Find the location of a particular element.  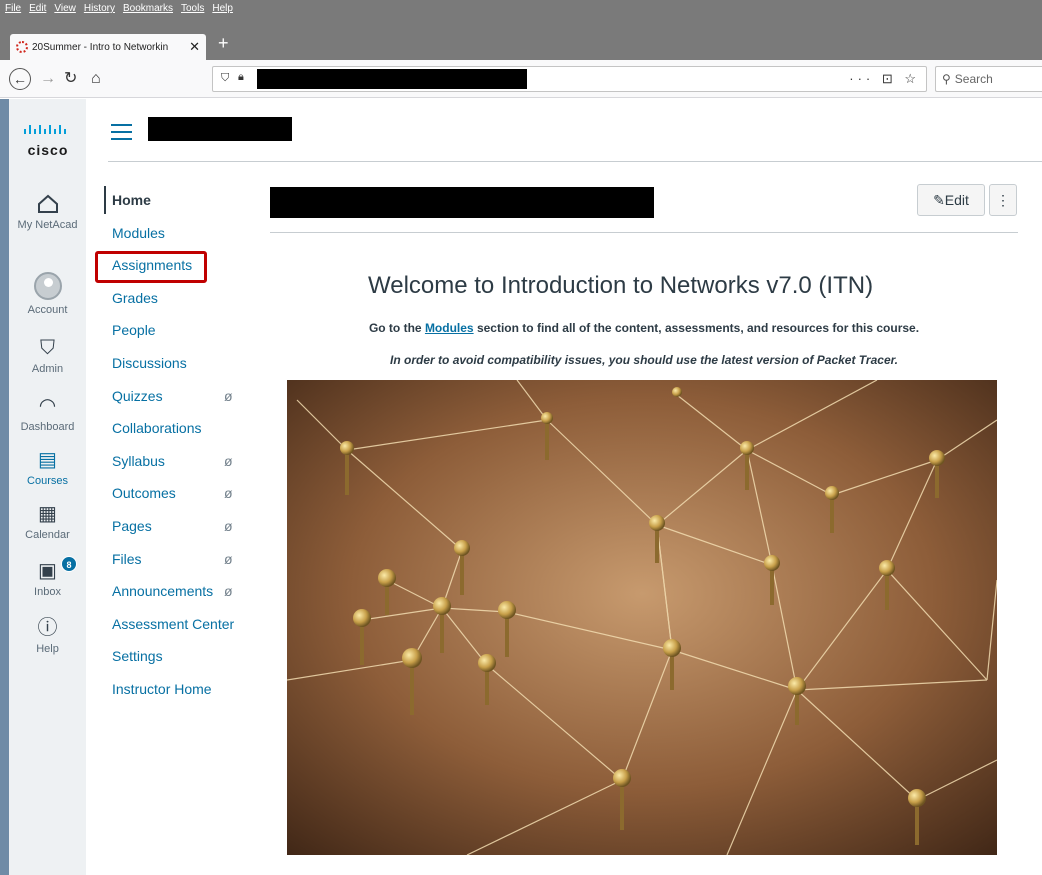

global-nav-courses: ▤ Courses is located at coordinates (47, 468).